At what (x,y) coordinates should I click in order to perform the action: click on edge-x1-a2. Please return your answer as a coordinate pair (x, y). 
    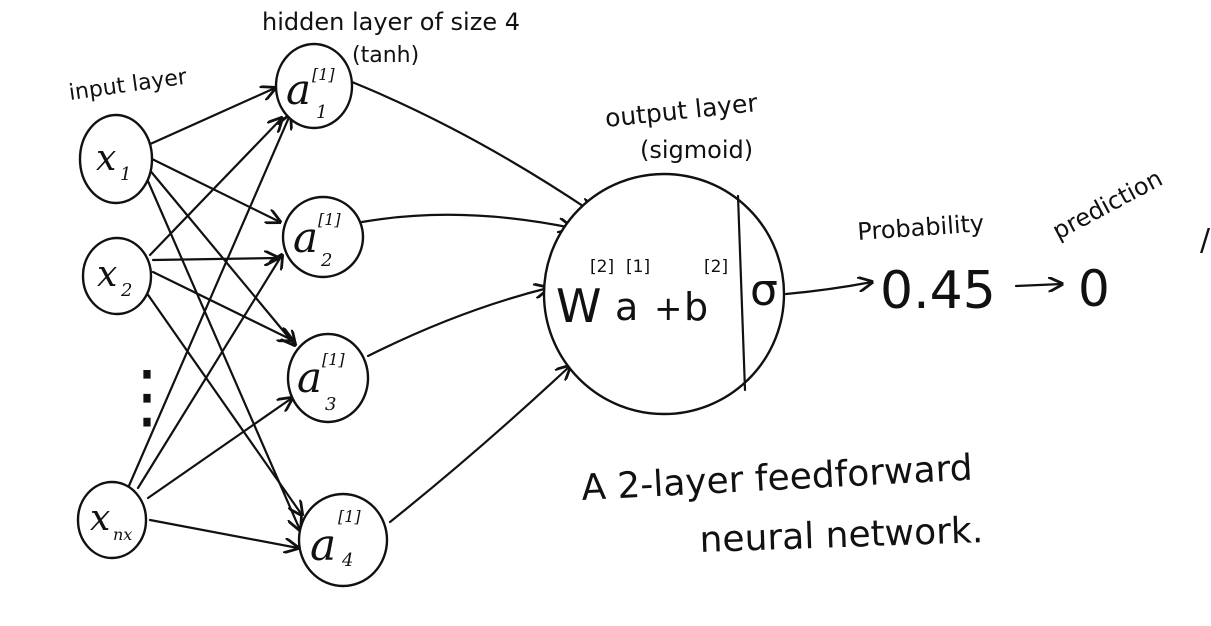
    Looking at the image, I should click on (214, 189).